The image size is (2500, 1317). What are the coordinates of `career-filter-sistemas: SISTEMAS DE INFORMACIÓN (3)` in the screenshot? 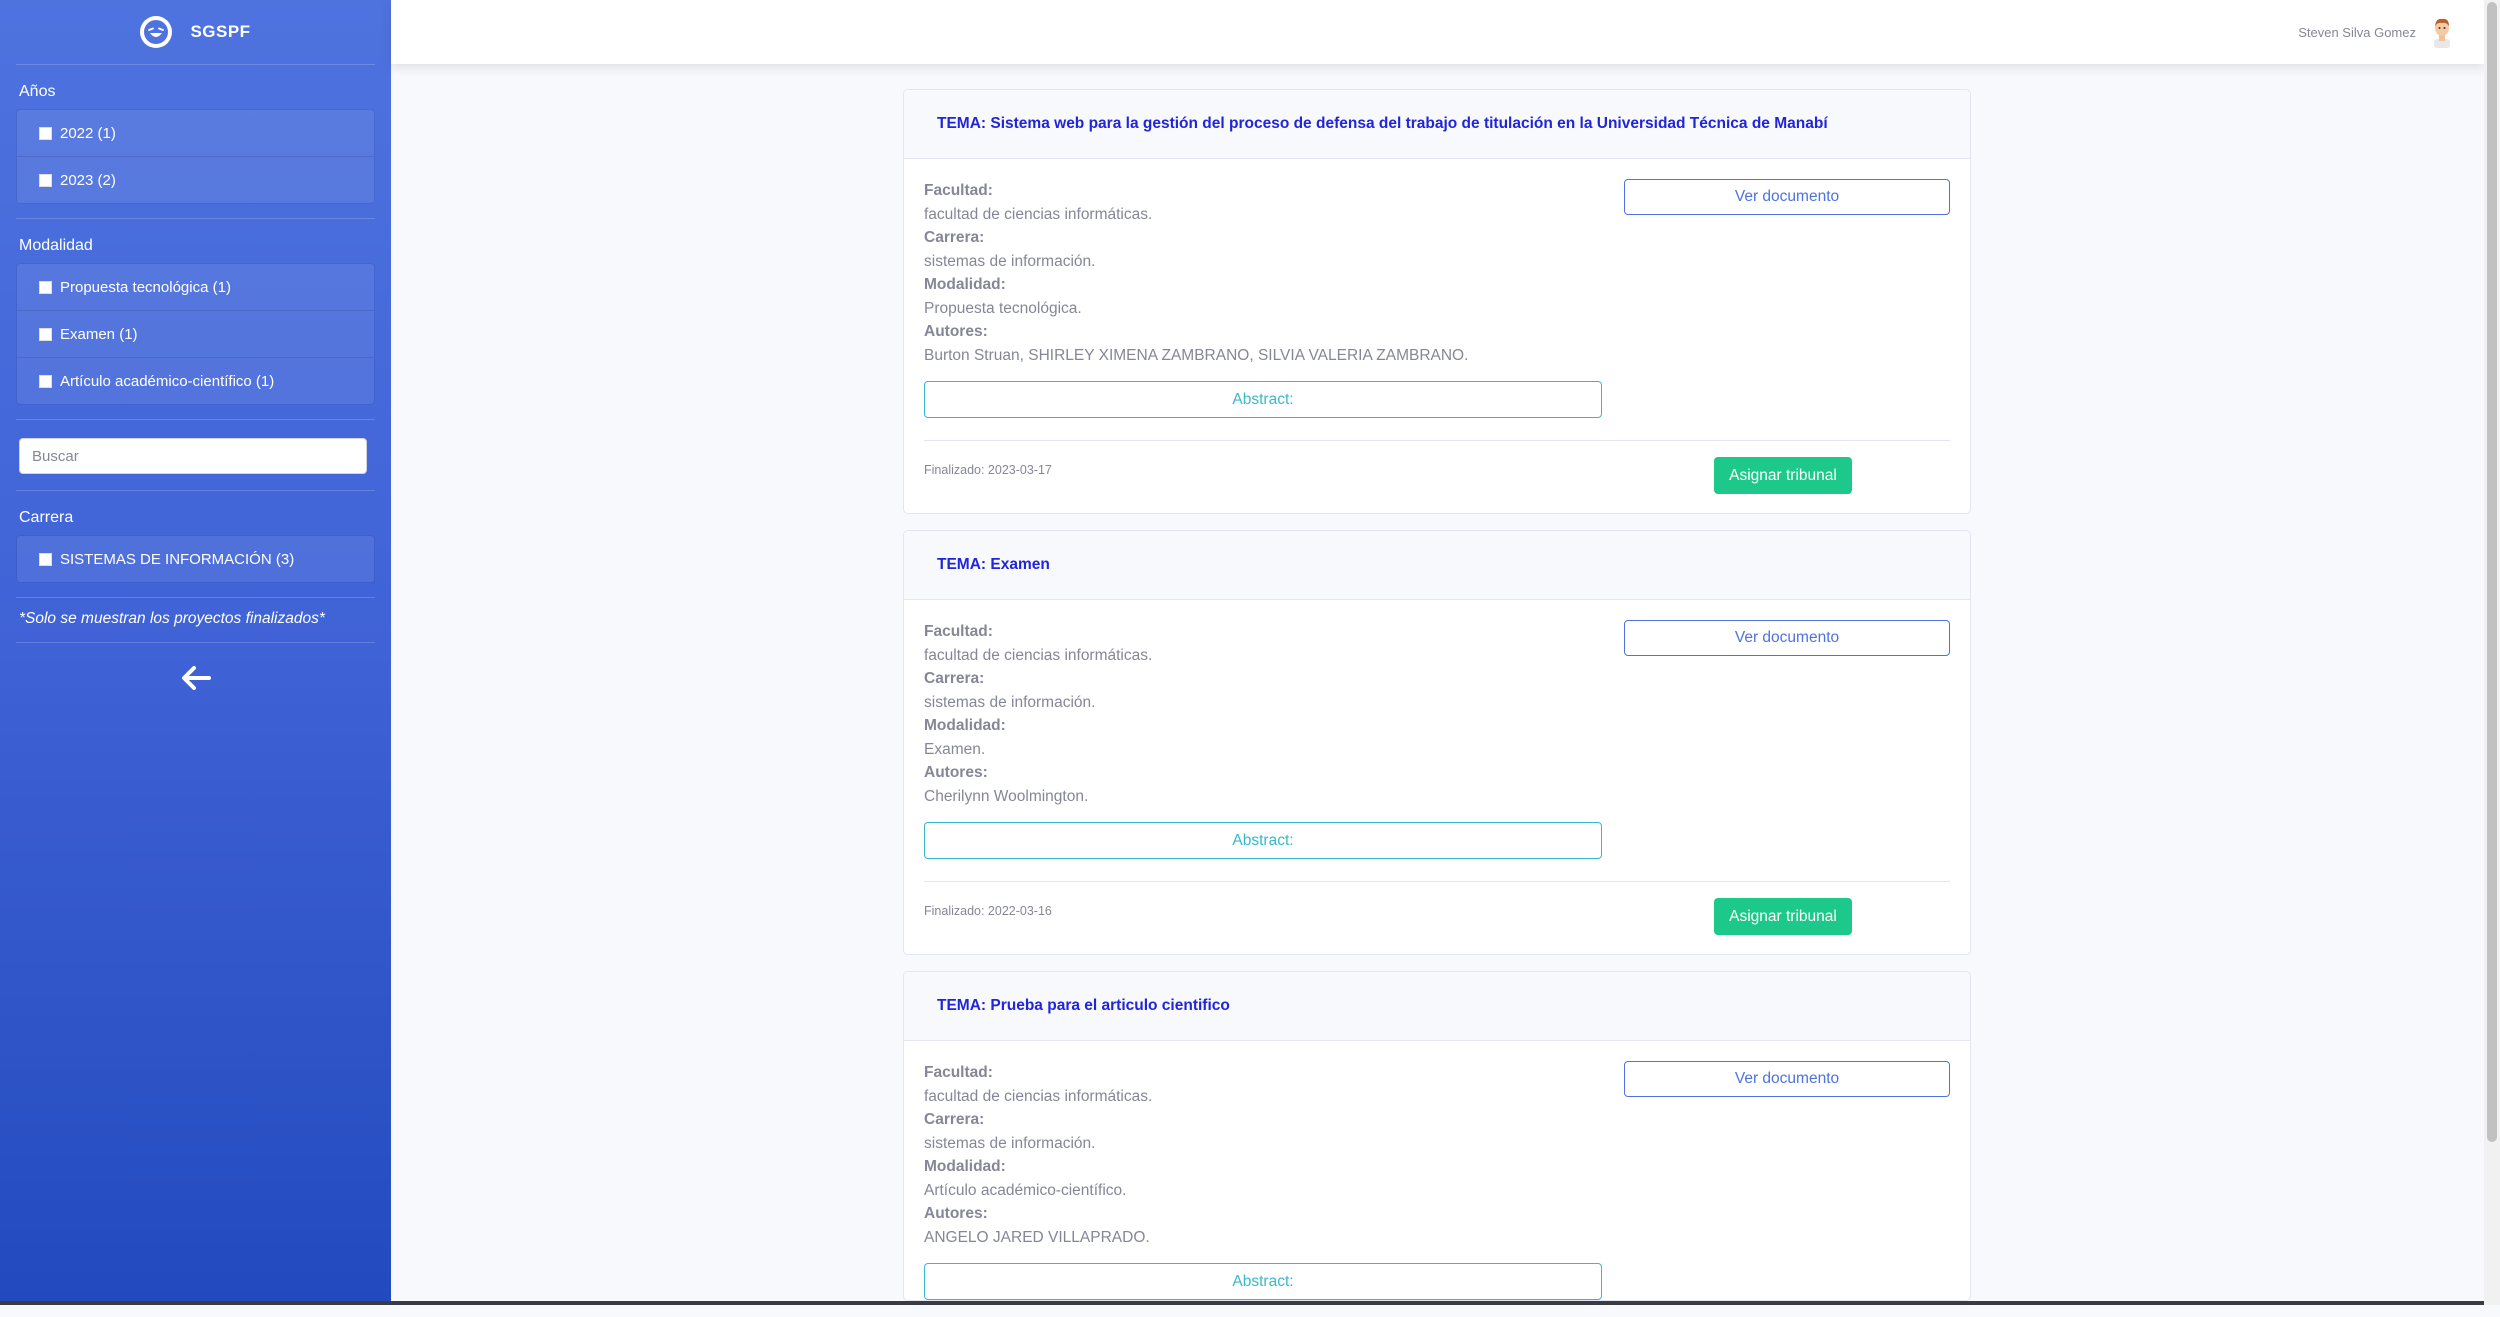 It's located at (195, 559).